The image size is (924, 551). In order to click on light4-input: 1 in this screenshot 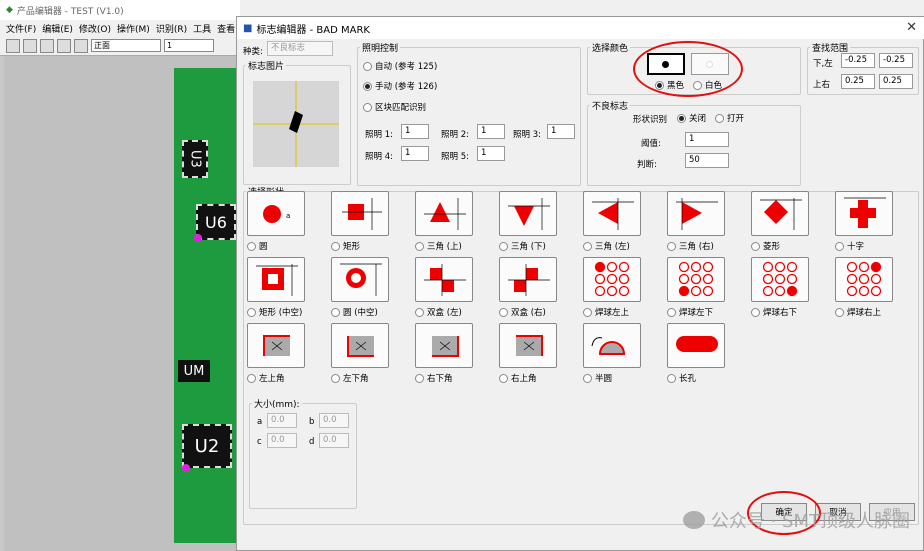, I will do `click(415, 153)`.